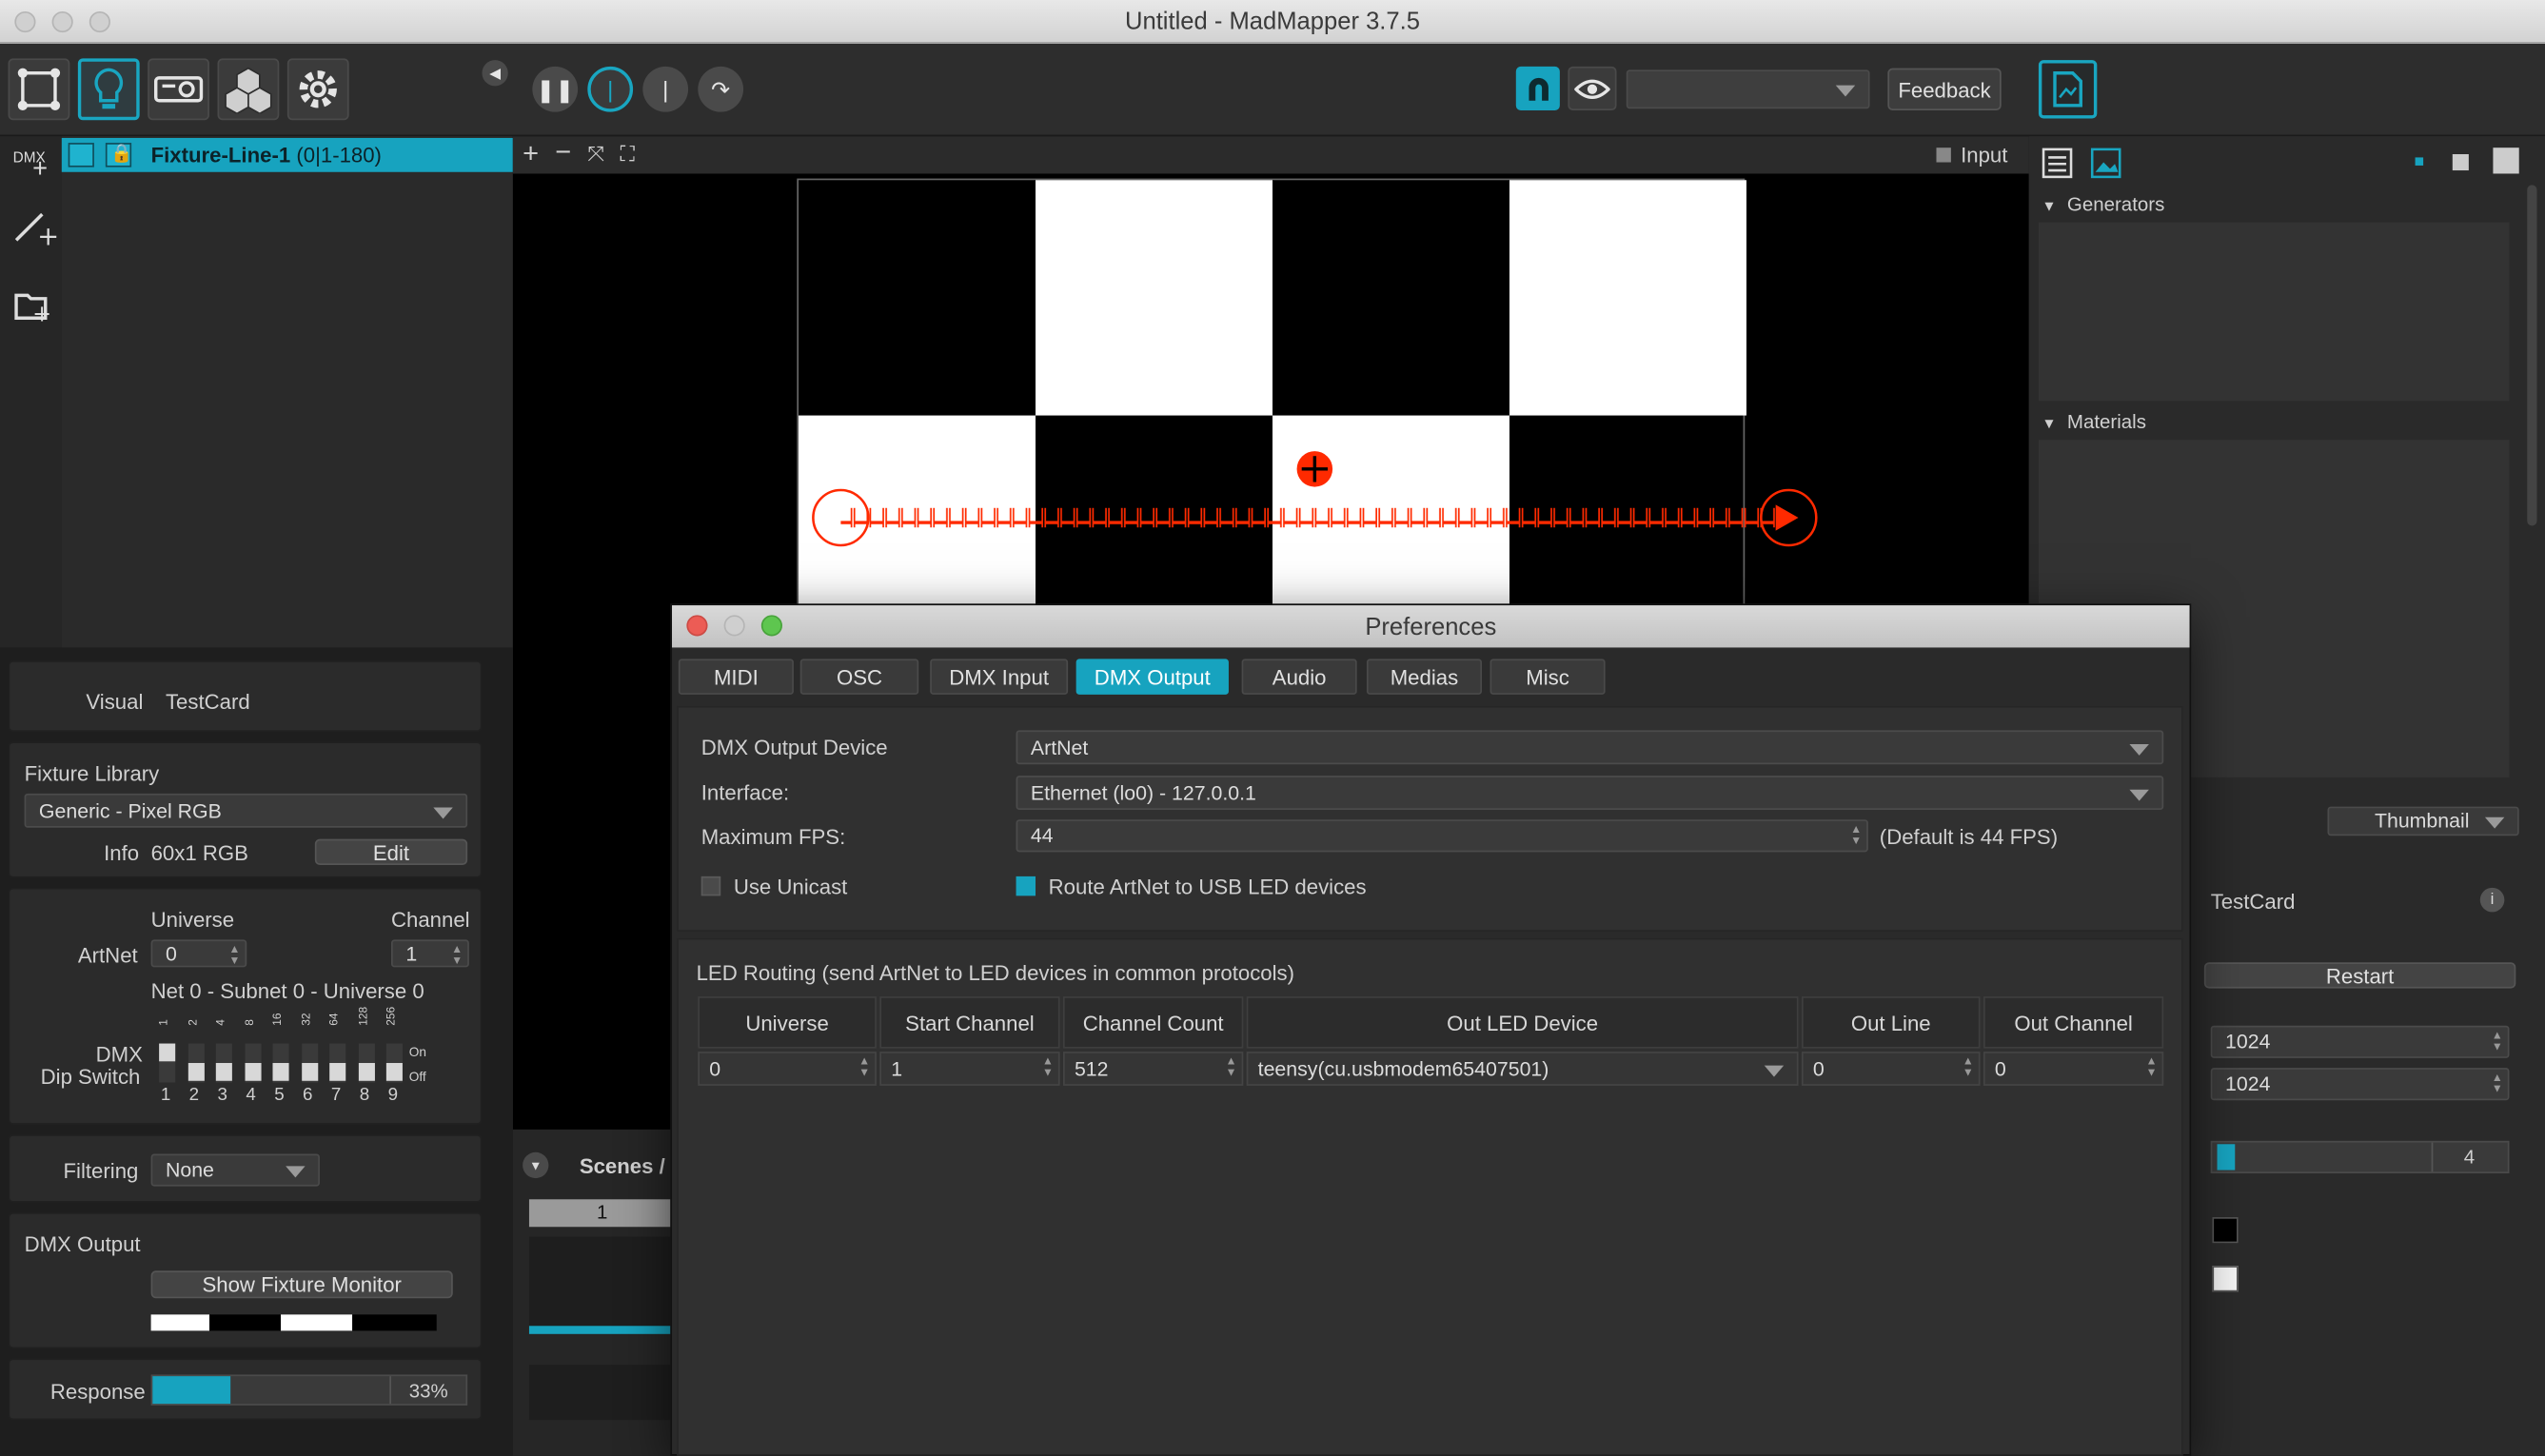  What do you see at coordinates (2359, 975) in the screenshot?
I see `restart-material-button: Restart` at bounding box center [2359, 975].